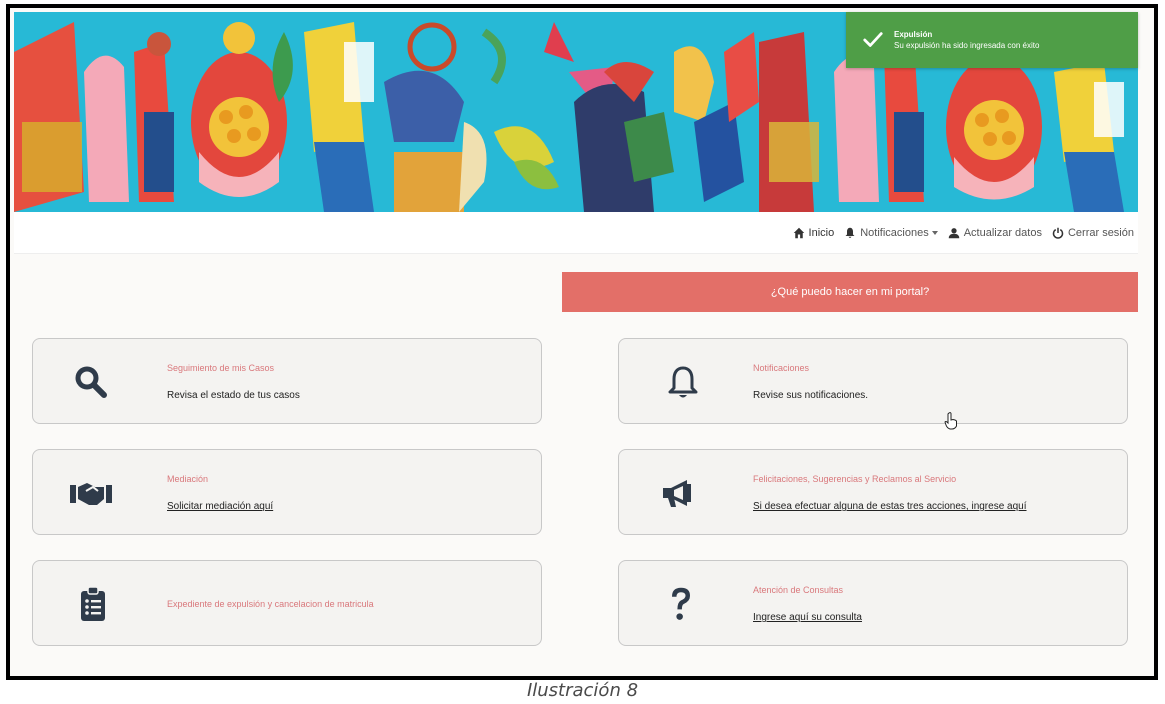  Describe the element at coordinates (894, 232) in the screenshot. I see `nav-notifications-label: Notificaciones` at that location.